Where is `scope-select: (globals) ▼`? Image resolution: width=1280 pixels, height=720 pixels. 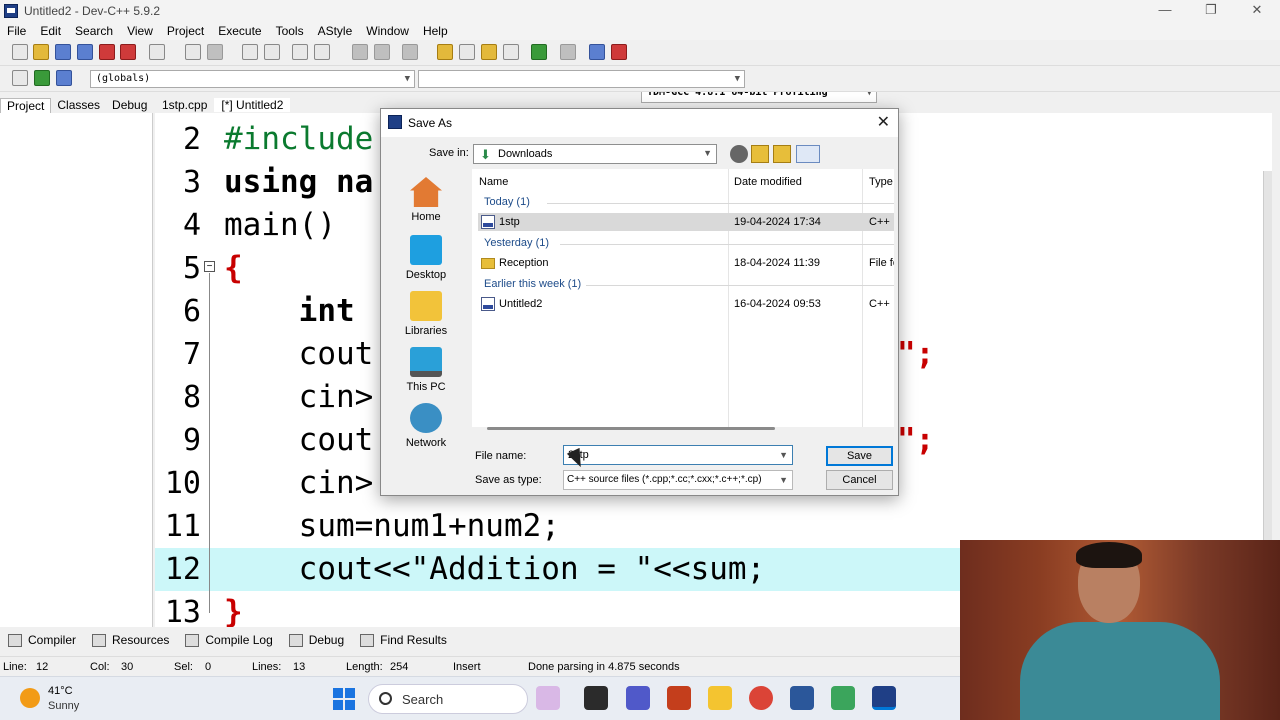
scope-select: (globals) ▼ is located at coordinates (252, 79).